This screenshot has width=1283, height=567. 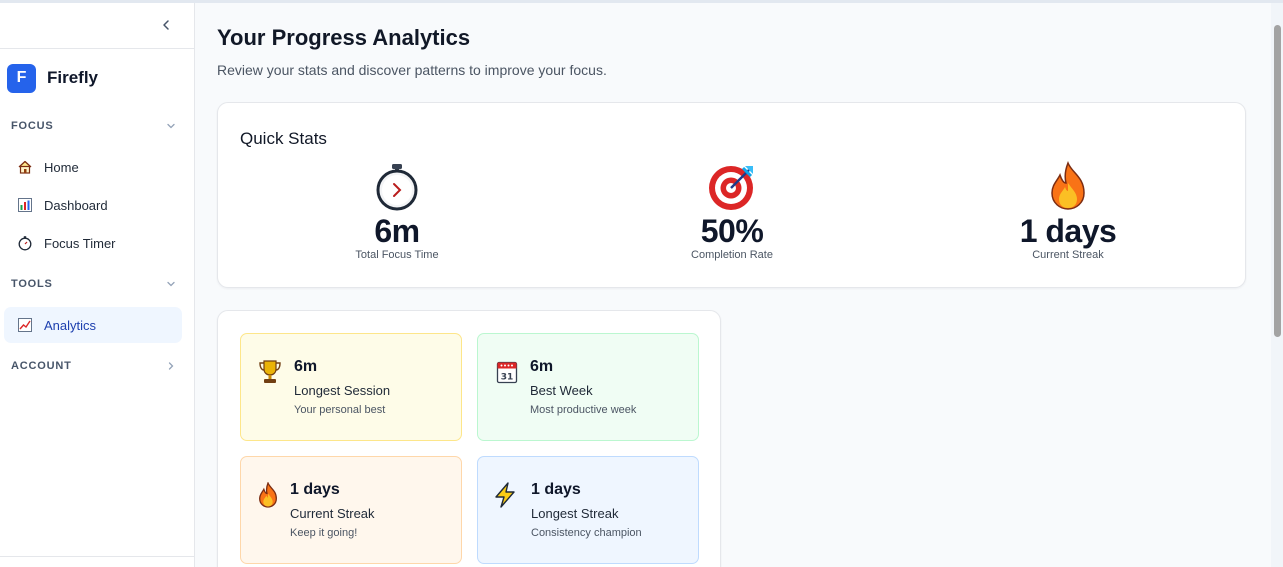 I want to click on record-description: Your personal best, so click(x=340, y=410).